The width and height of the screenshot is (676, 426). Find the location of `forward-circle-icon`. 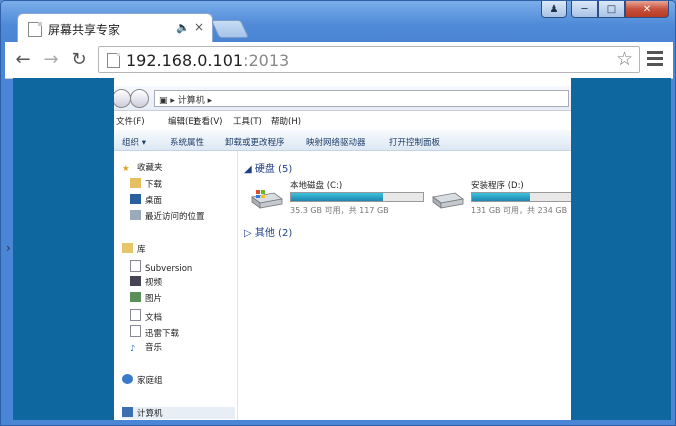

forward-circle-icon is located at coordinates (139, 98).